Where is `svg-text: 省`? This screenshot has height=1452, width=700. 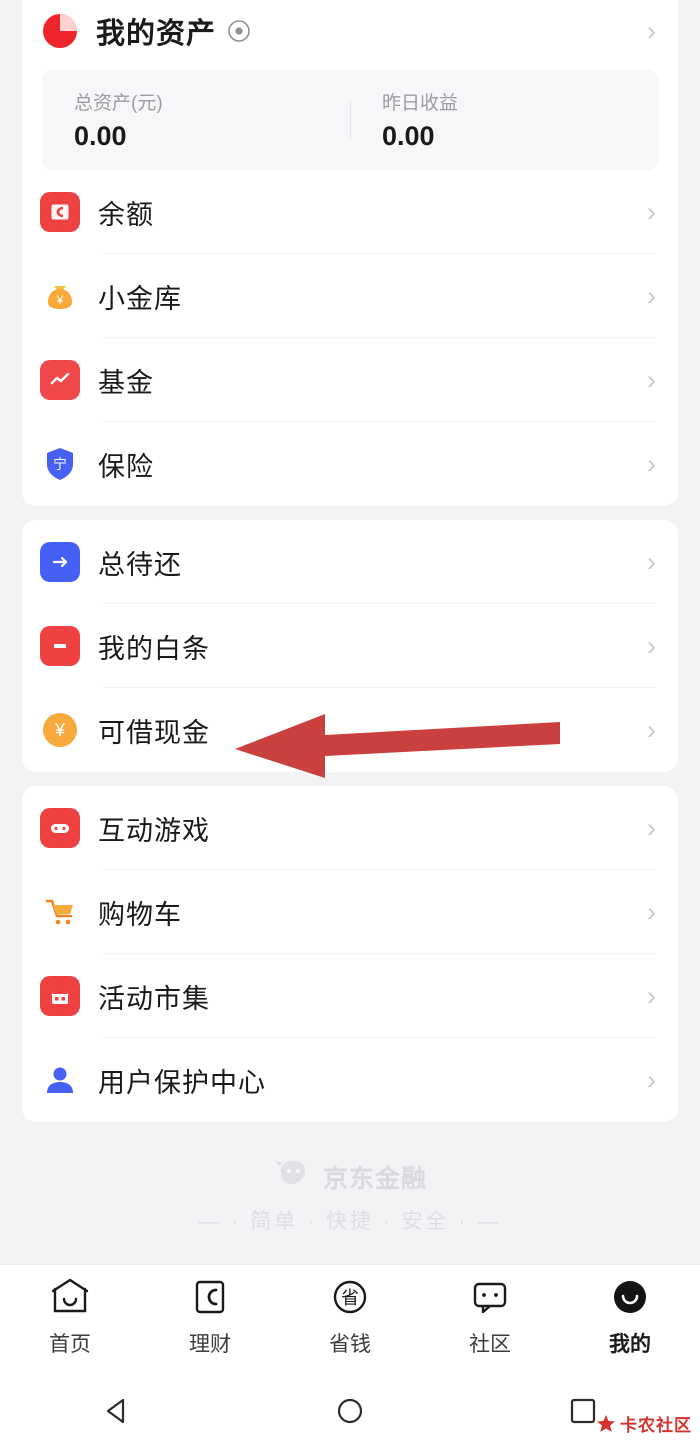
svg-text: 省 is located at coordinates (350, 1298).